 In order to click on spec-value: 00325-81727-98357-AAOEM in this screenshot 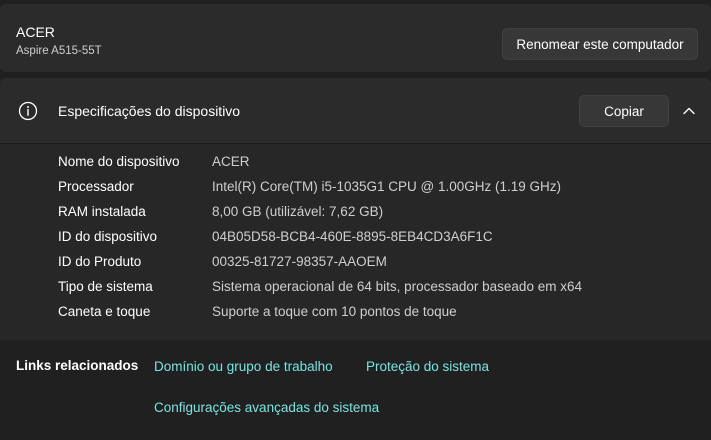, I will do `click(299, 261)`.